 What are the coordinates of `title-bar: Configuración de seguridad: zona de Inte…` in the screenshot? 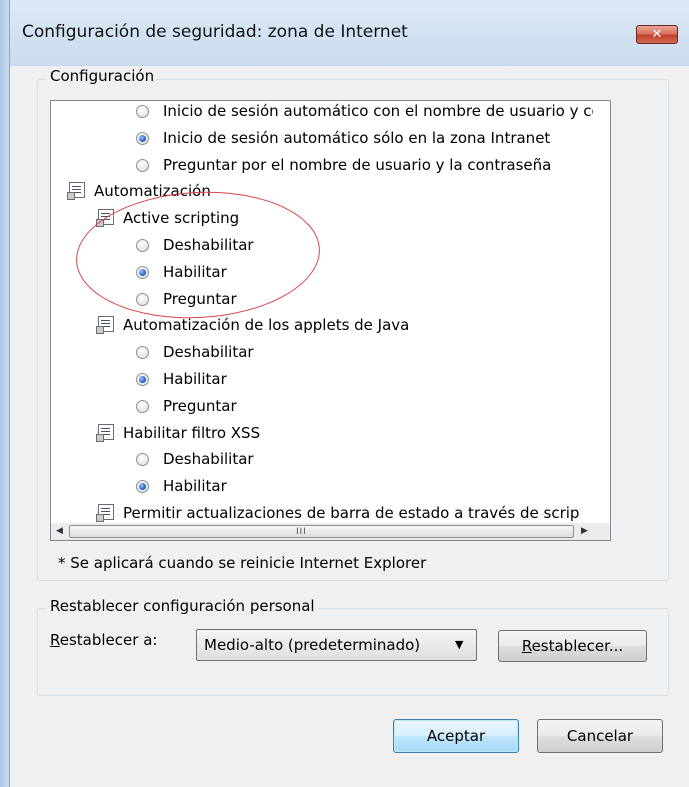 It's located at (349, 33).